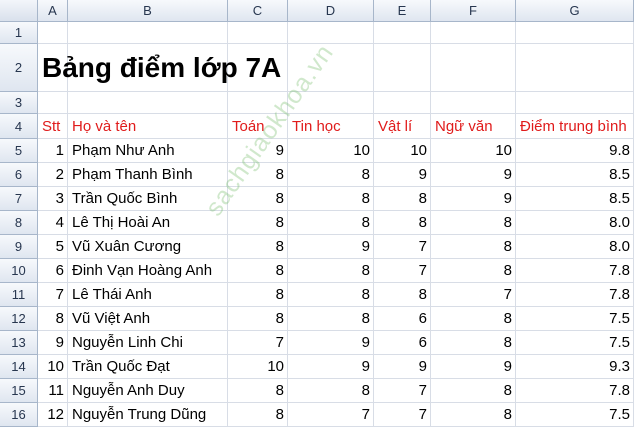 The image size is (634, 427). Describe the element at coordinates (473, 151) in the screenshot. I see `table-cell-van: 10` at that location.